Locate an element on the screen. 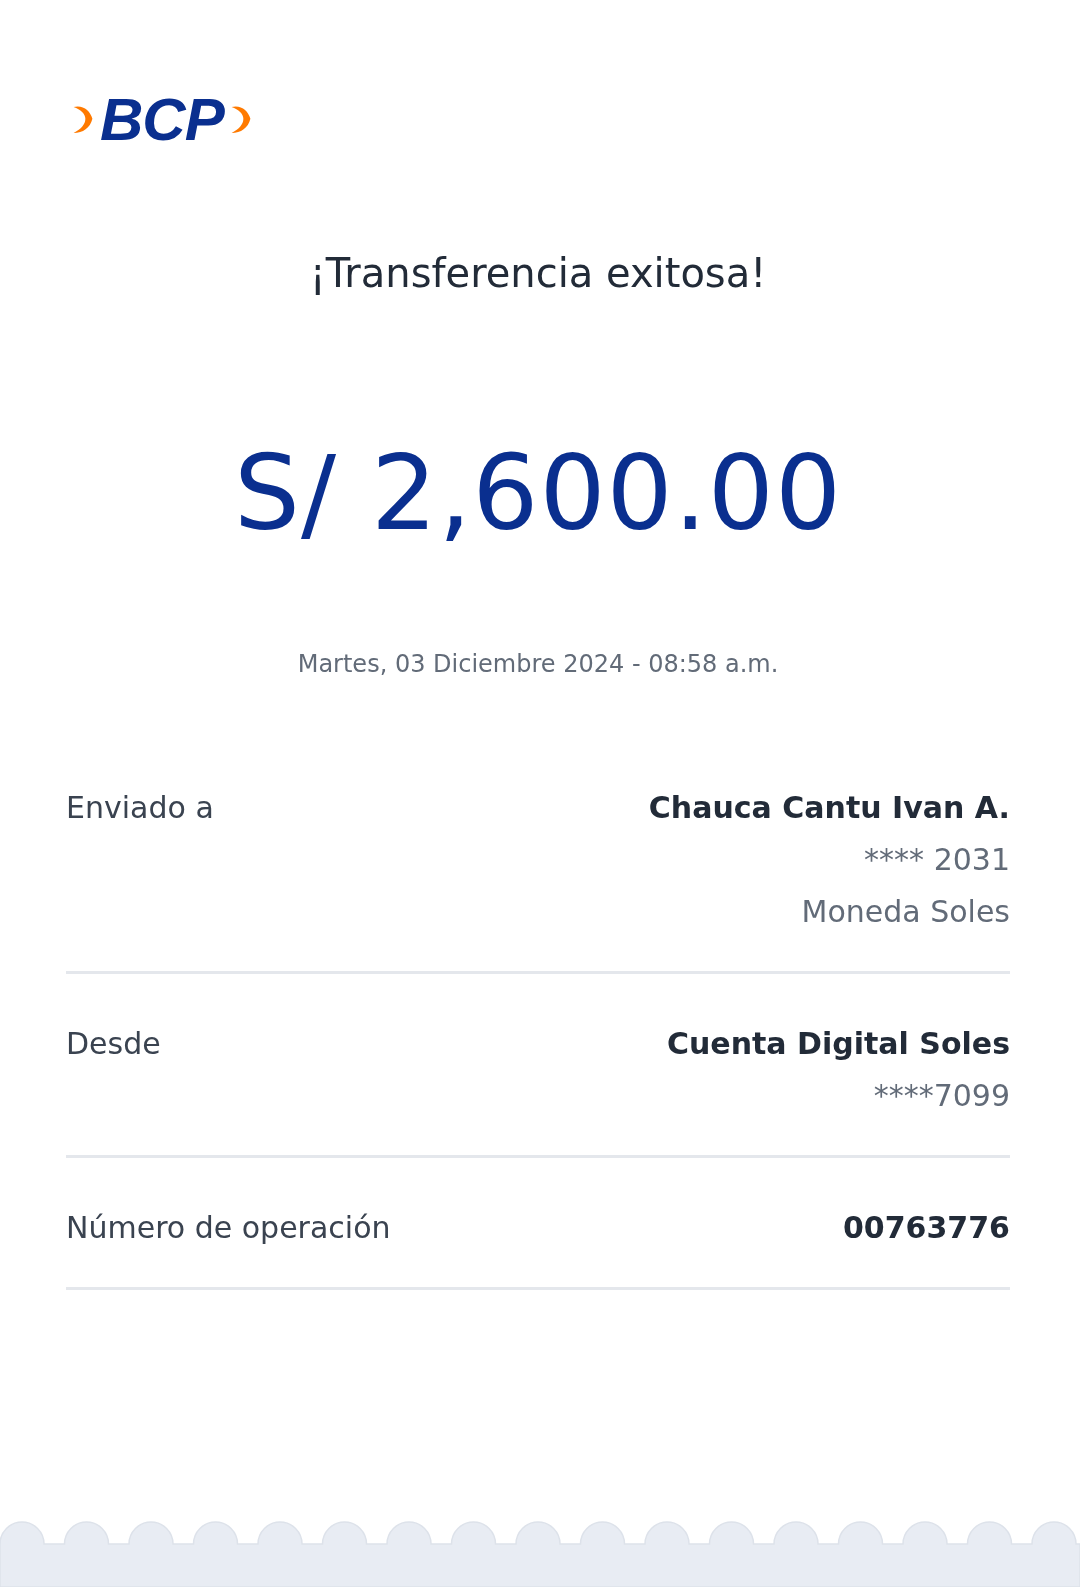 This screenshot has height=1587, width=1080. detail-value: Chauca Cantu Ivan A. is located at coordinates (829, 808).